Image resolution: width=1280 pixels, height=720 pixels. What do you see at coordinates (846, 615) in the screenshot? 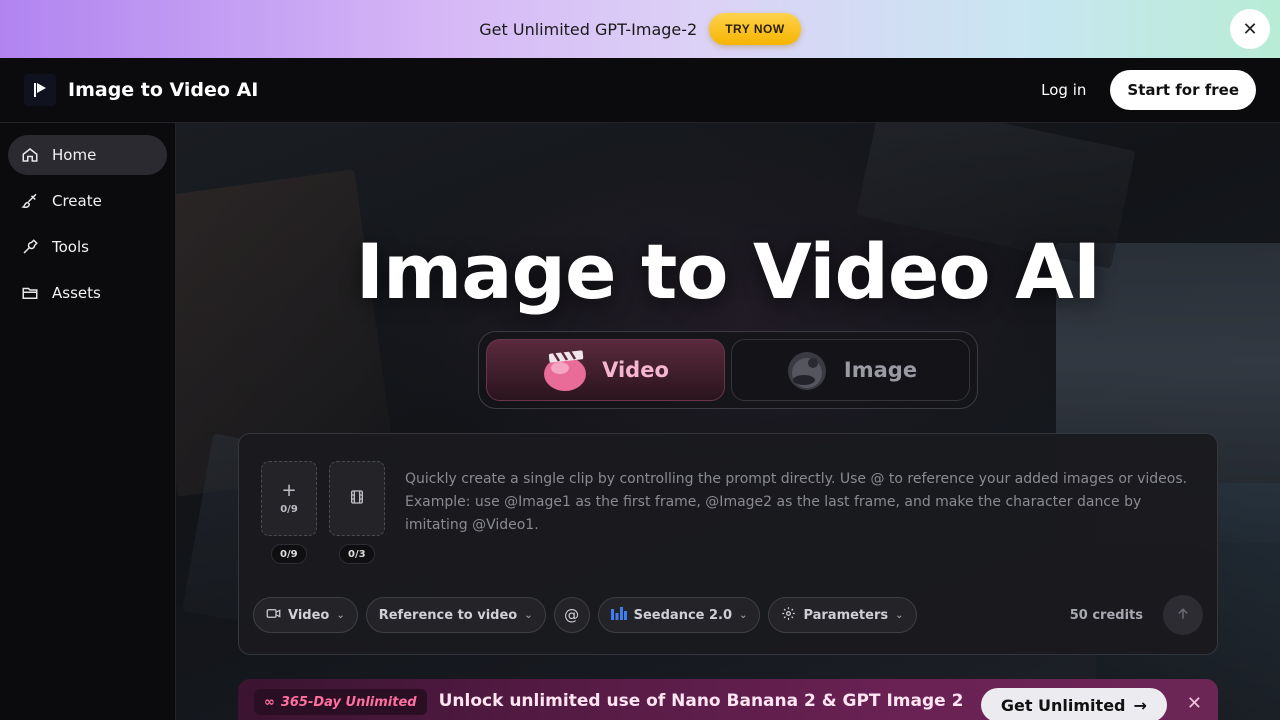
I see `parameters-label: Parameters` at bounding box center [846, 615].